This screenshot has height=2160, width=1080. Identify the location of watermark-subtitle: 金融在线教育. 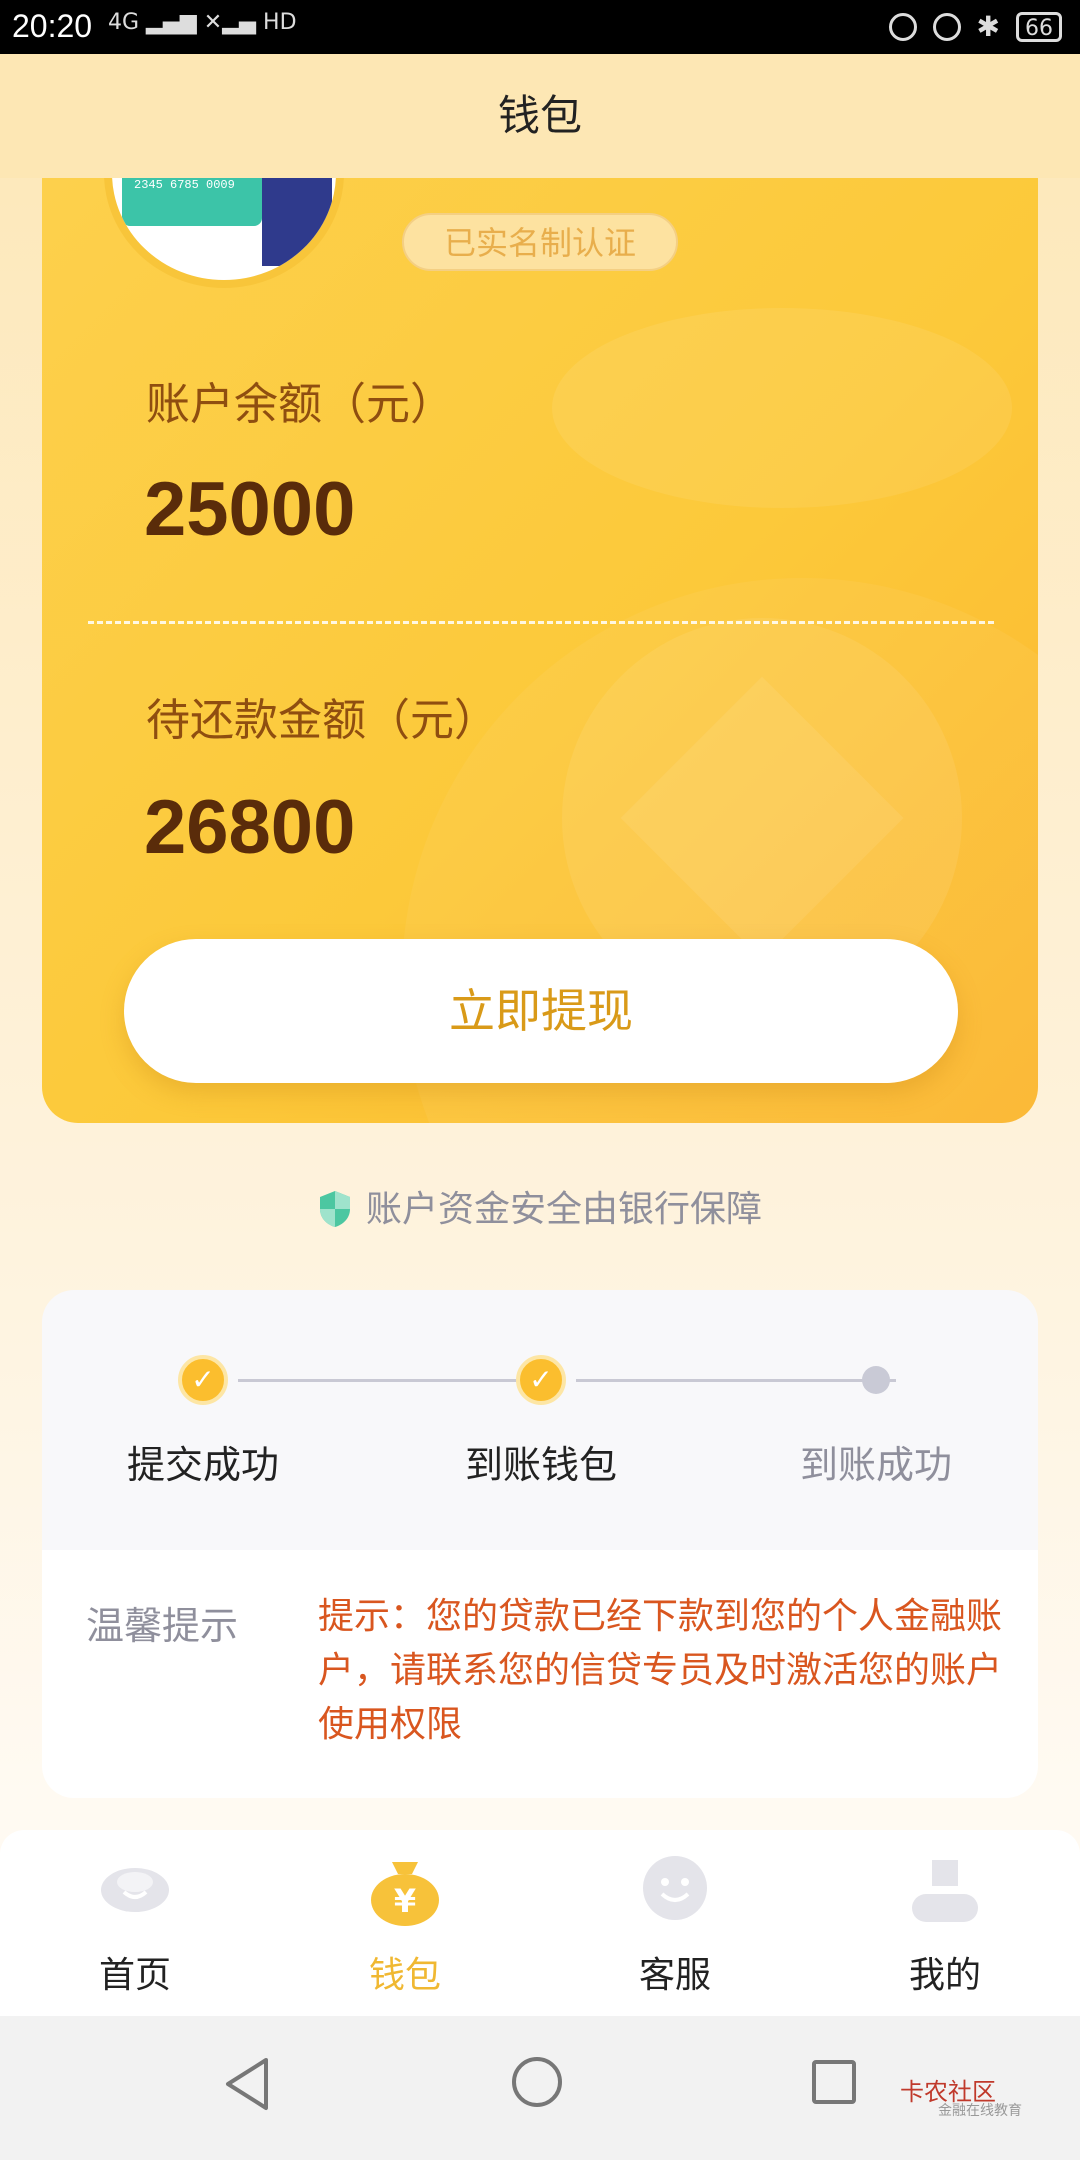
(980, 2111).